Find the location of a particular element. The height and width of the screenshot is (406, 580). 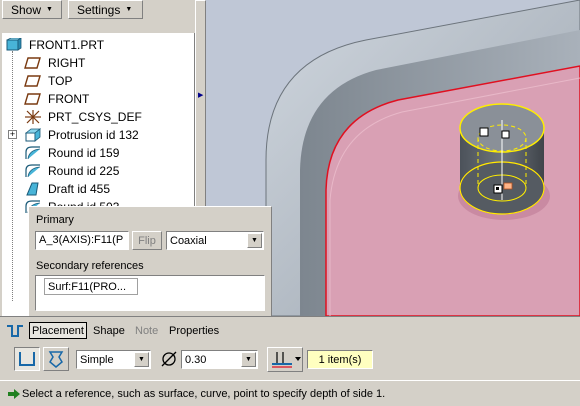

tree-item-label: Round id 159 is located at coordinates (84, 153).